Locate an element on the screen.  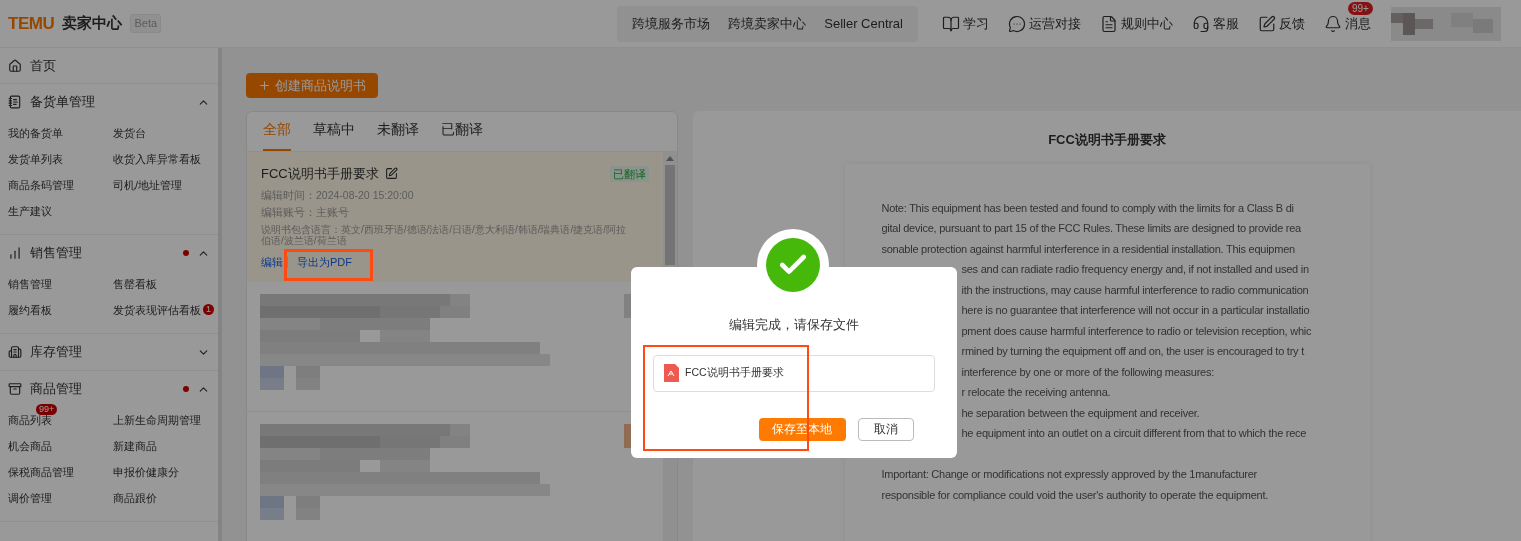
cancel-button: 取消 is located at coordinates (885, 429).